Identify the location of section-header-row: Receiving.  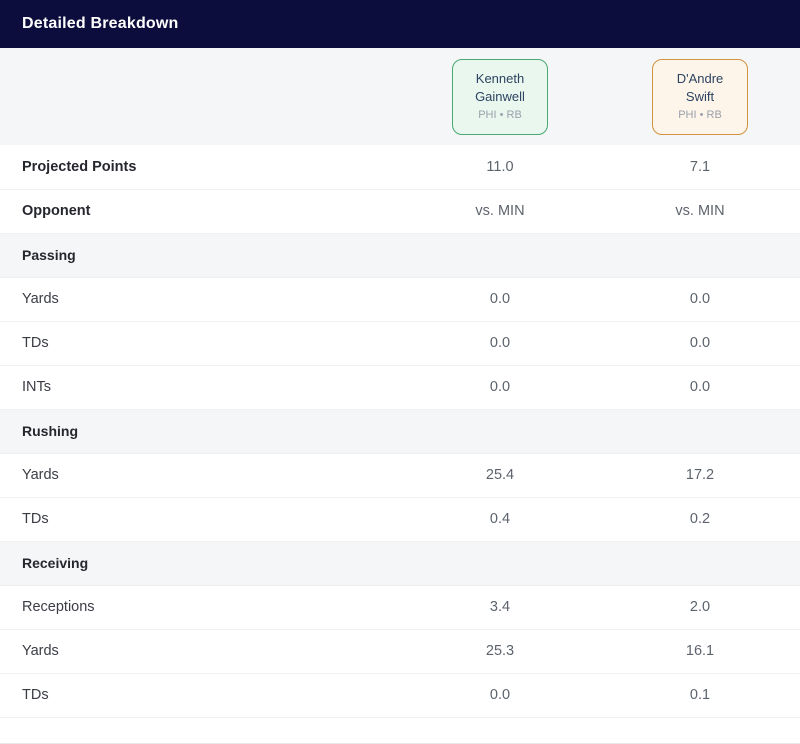
(400, 563).